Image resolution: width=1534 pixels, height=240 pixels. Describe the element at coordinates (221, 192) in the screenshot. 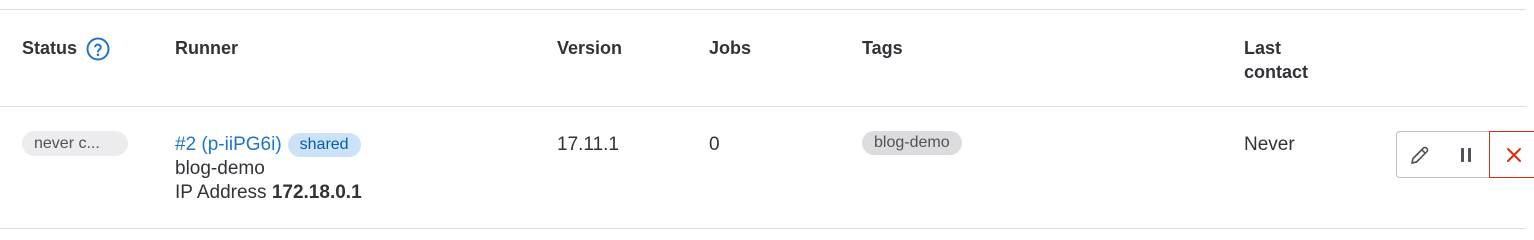

I see `ip-label: IP Address` at that location.